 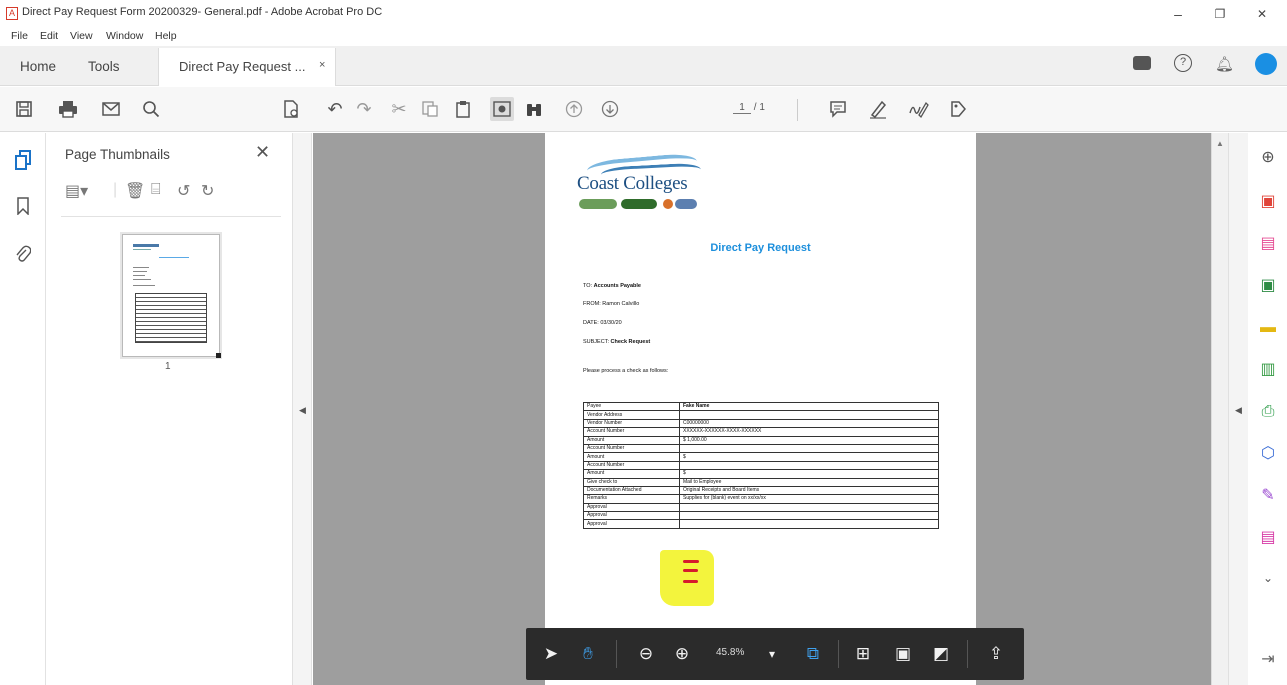 I want to click on page-thumbnail, so click(x=171, y=296).